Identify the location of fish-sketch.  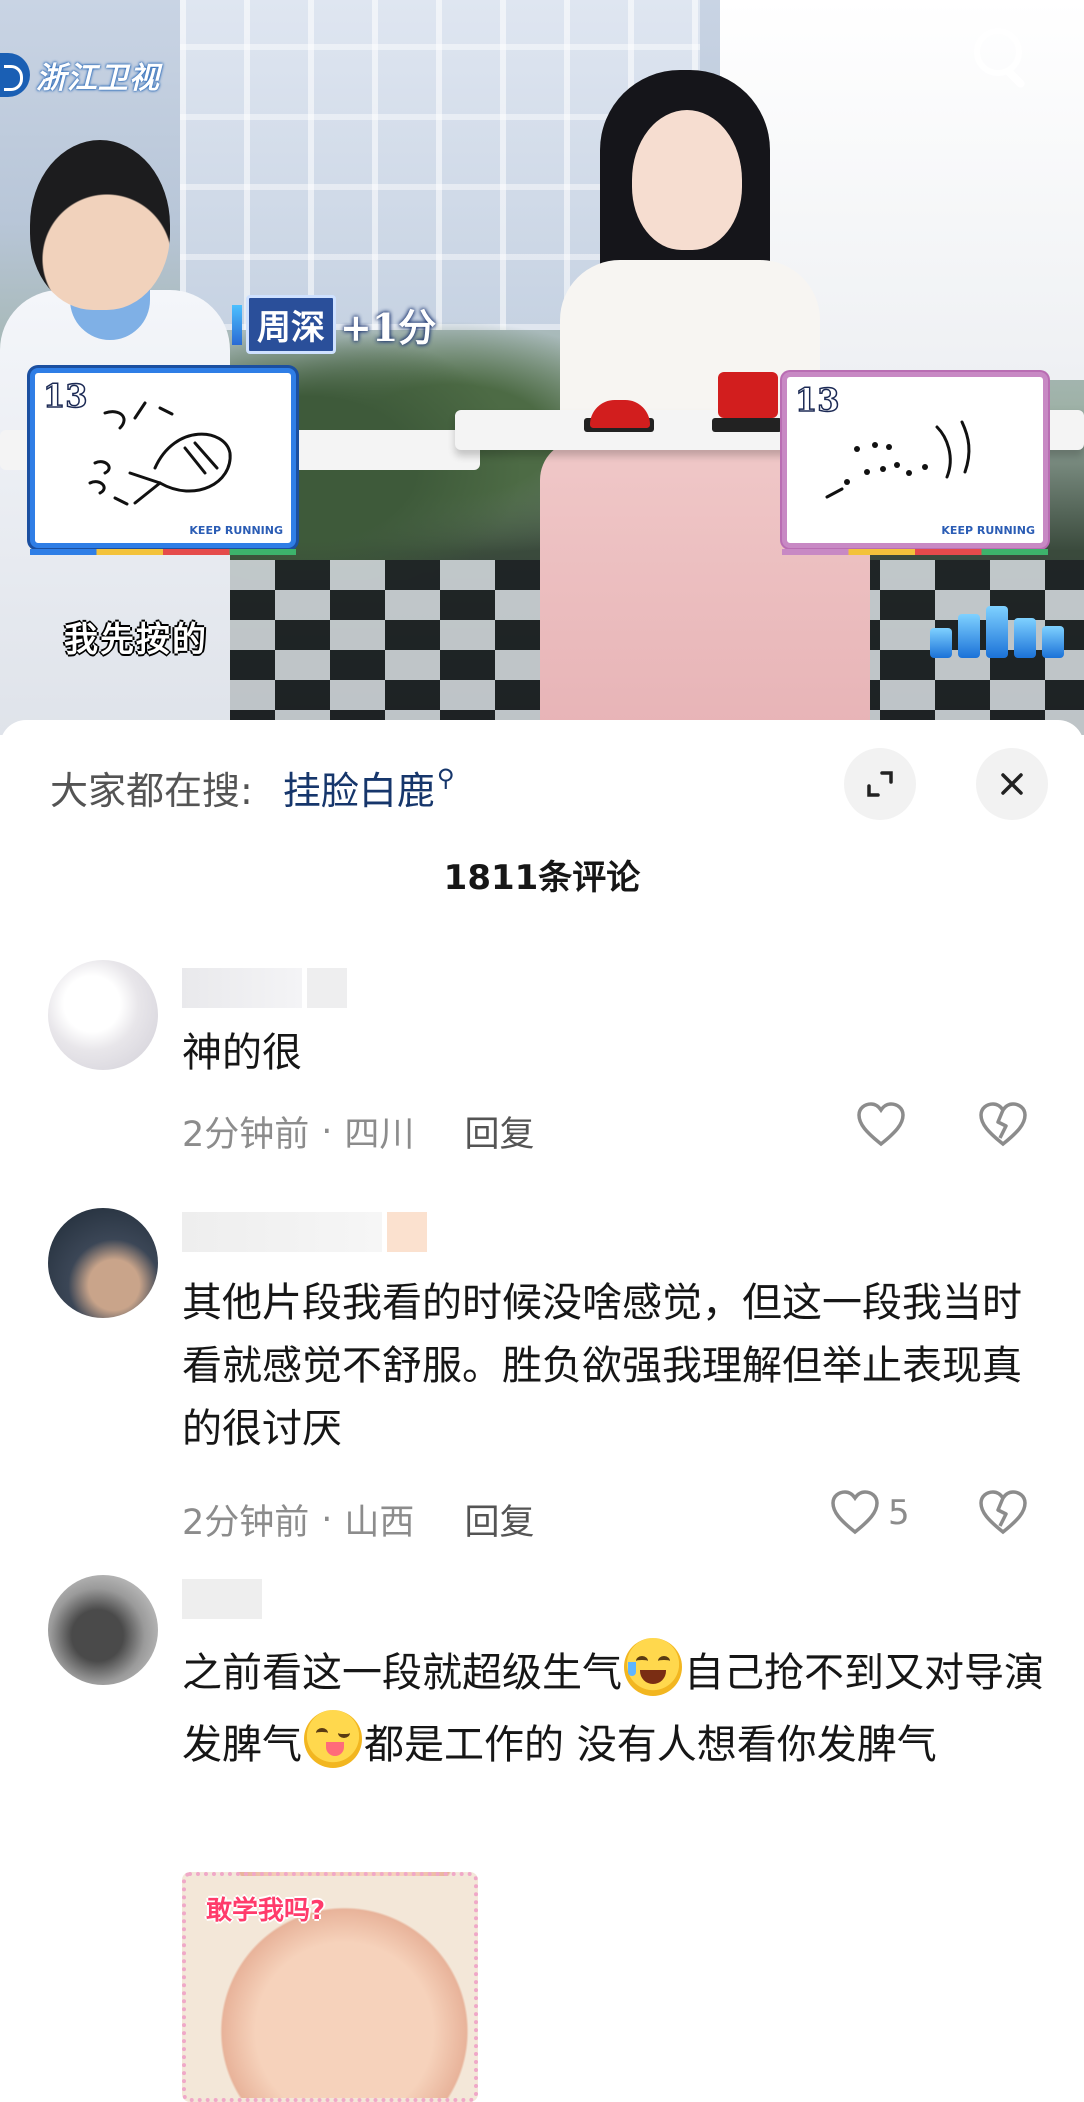
(160, 453).